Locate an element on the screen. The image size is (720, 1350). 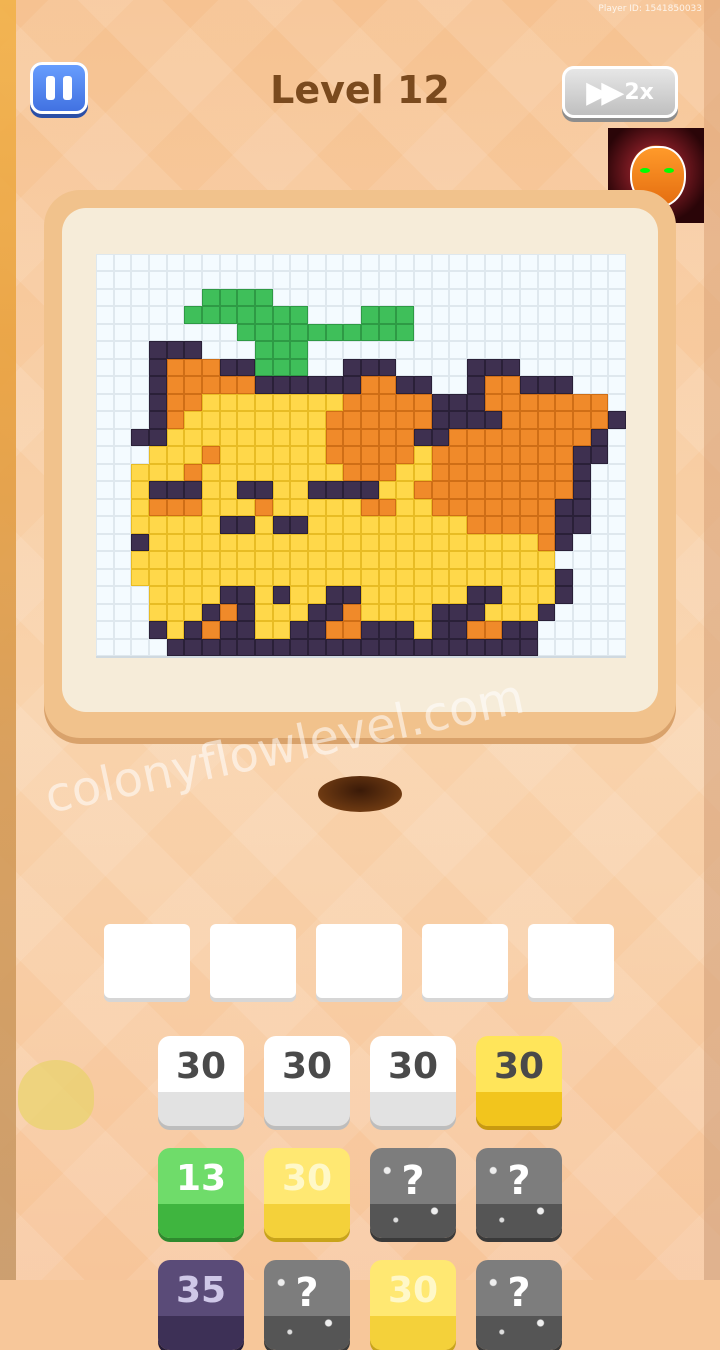
speed-button: ▶▶ 2x is located at coordinates (620, 92).